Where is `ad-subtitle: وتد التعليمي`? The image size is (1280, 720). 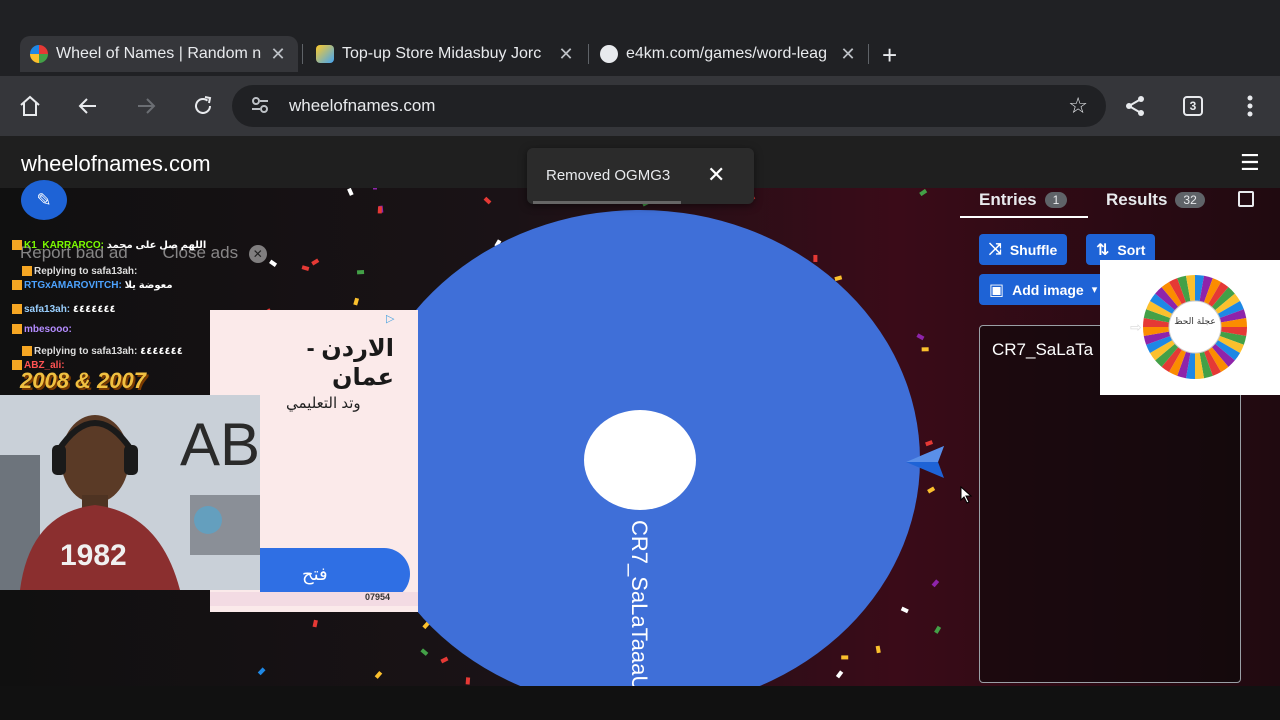 ad-subtitle: وتد التعليمي is located at coordinates (323, 403).